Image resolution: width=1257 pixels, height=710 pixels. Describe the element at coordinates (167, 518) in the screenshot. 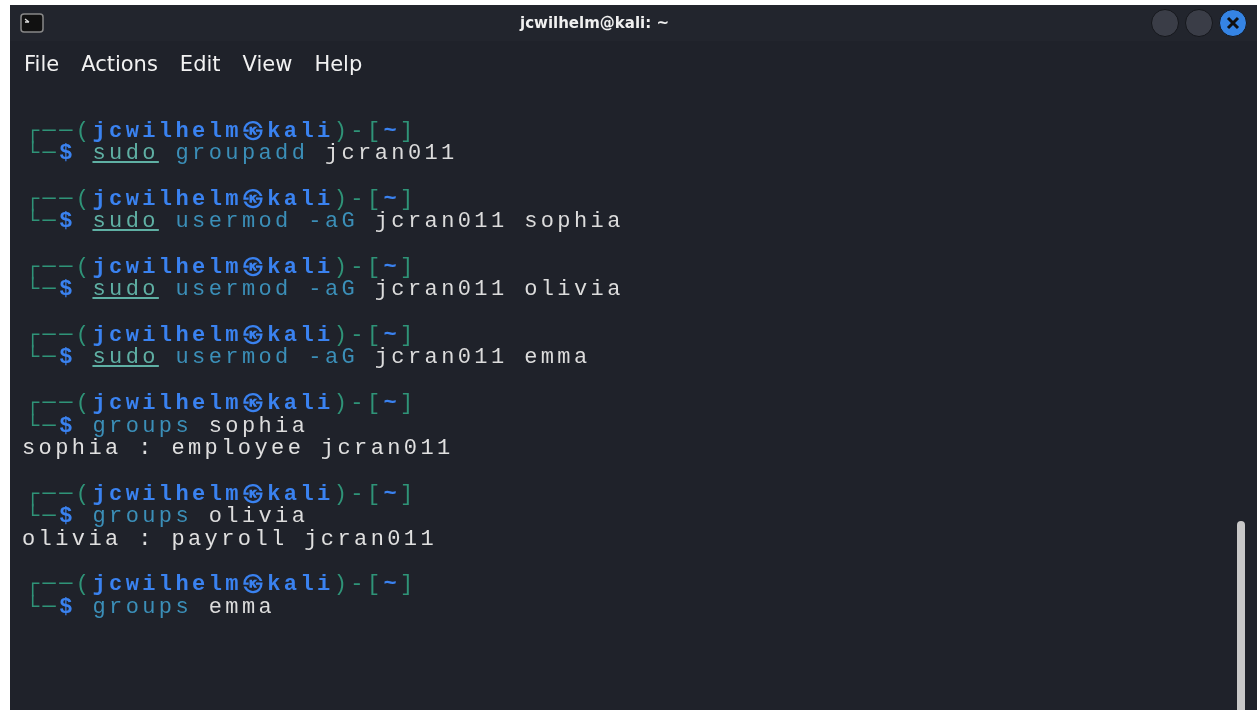

I see `command-line: └─$ groups olivia` at that location.